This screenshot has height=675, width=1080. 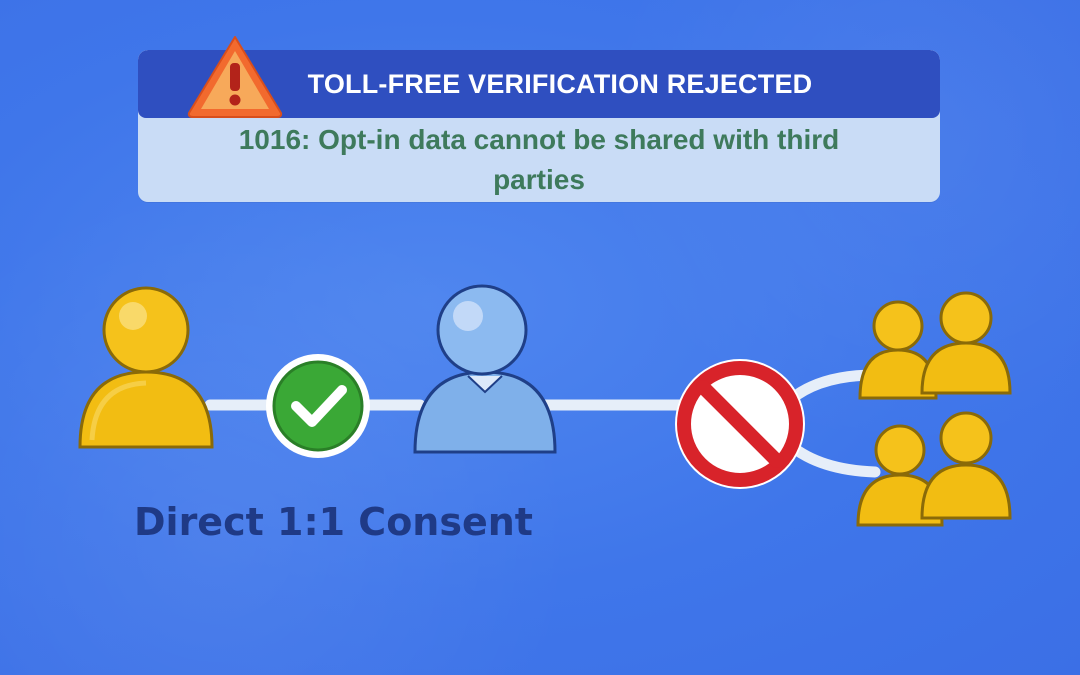 I want to click on third-party-group-icon-bottom, so click(x=934, y=469).